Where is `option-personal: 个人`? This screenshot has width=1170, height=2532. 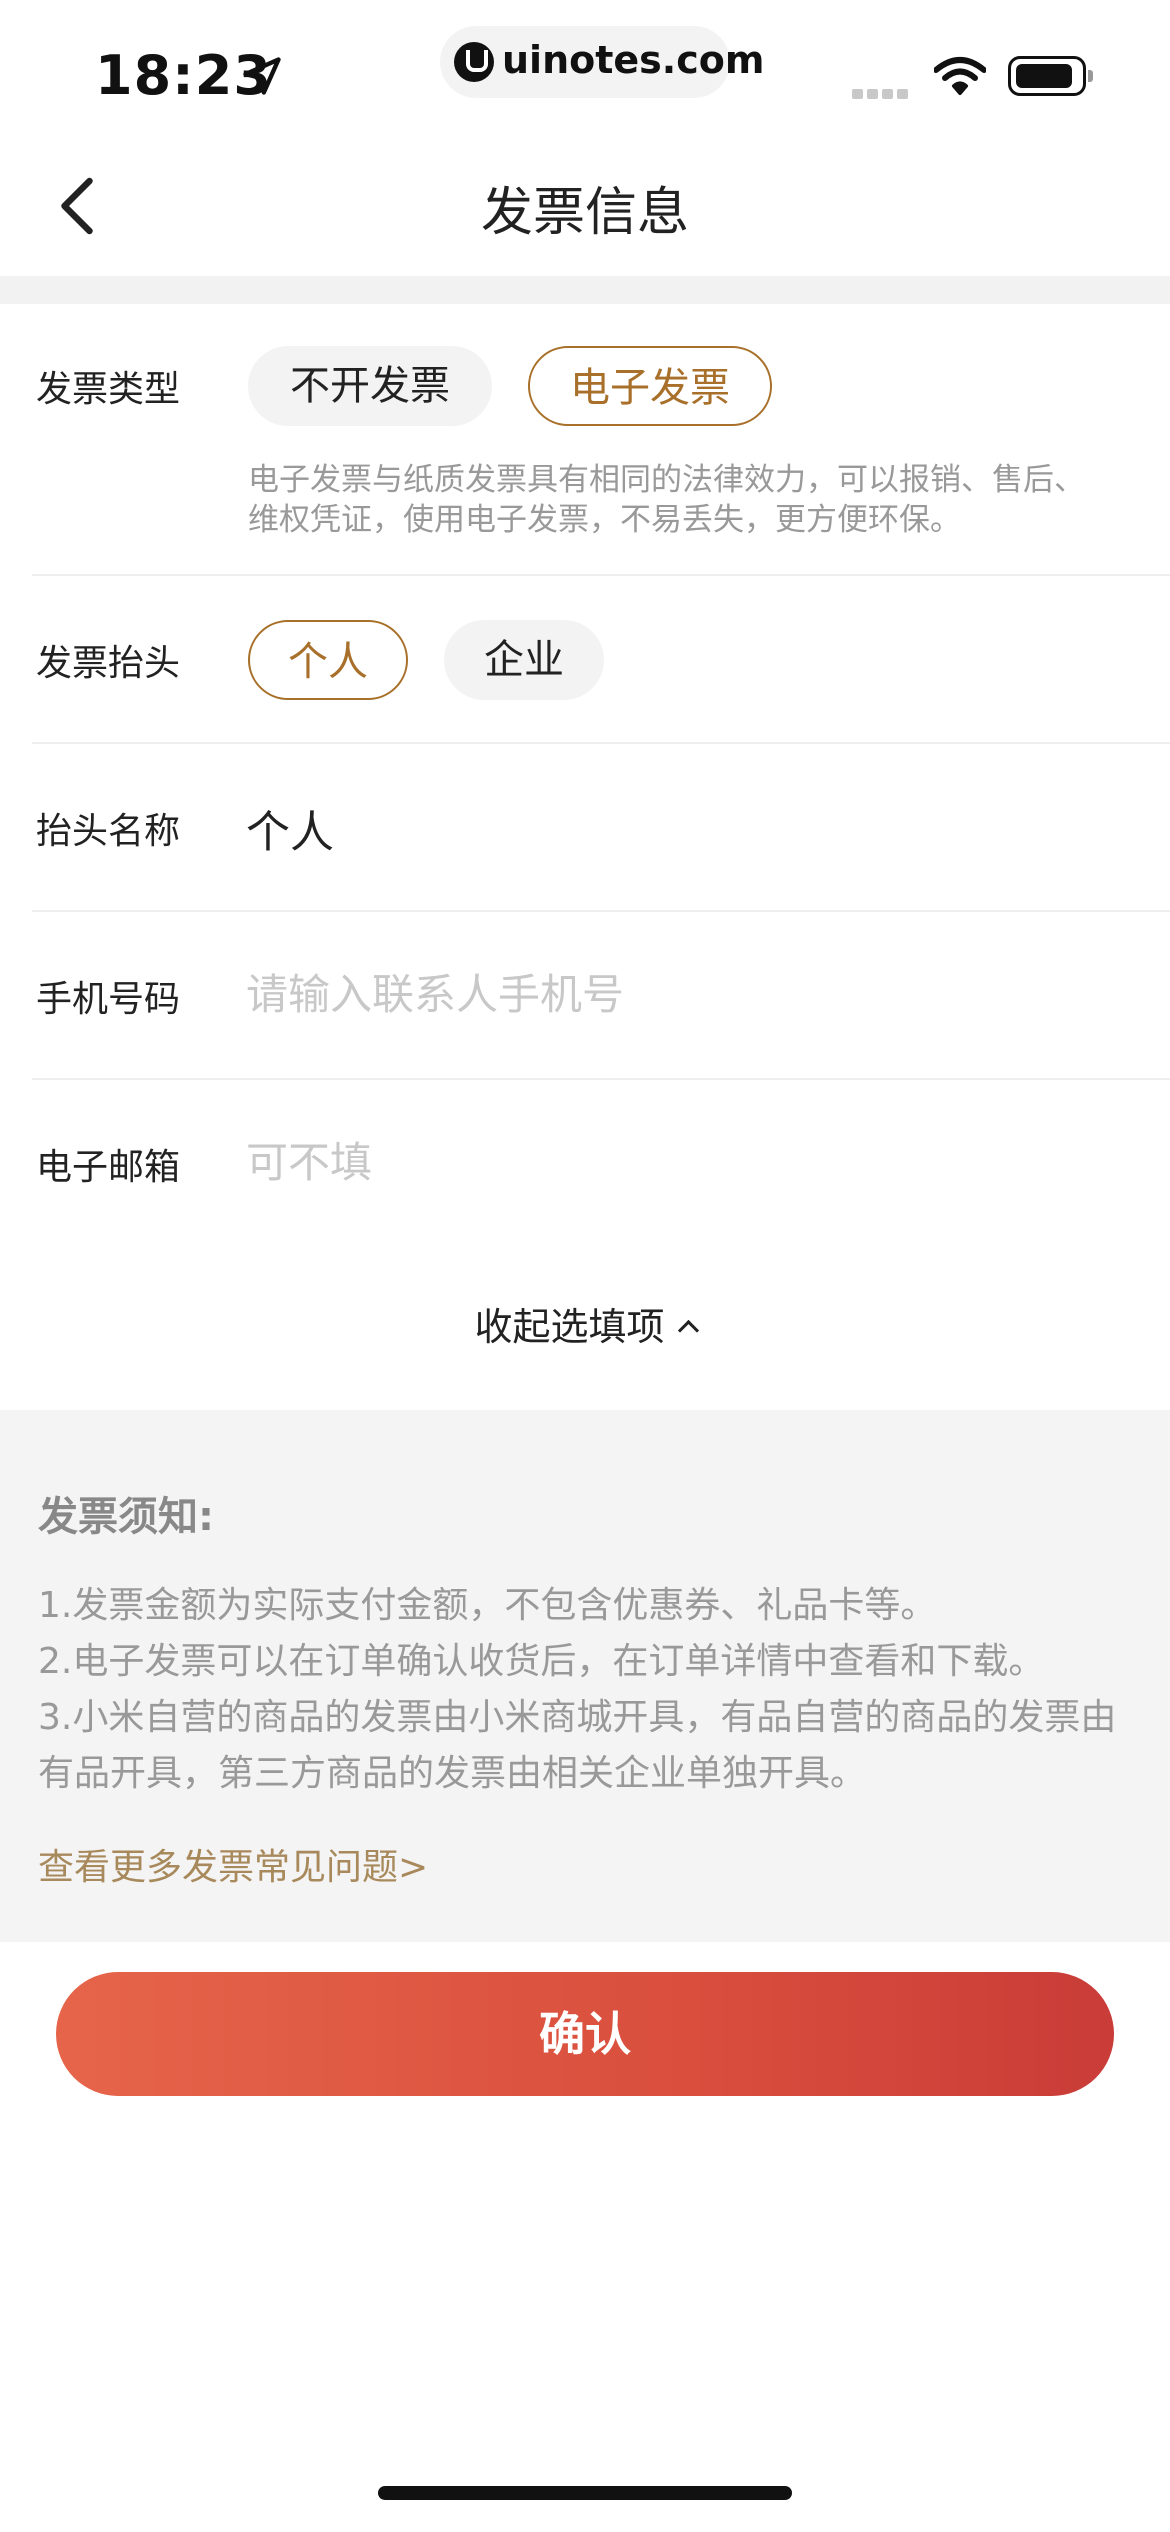 option-personal: 个人 is located at coordinates (328, 660).